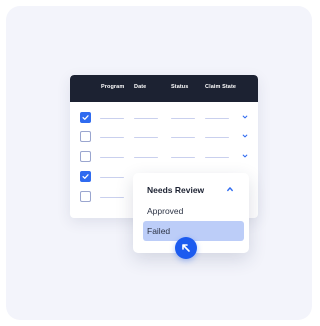 The width and height of the screenshot is (320, 326). What do you see at coordinates (220, 87) in the screenshot?
I see `column-header-claim-state: Claim State` at bounding box center [220, 87].